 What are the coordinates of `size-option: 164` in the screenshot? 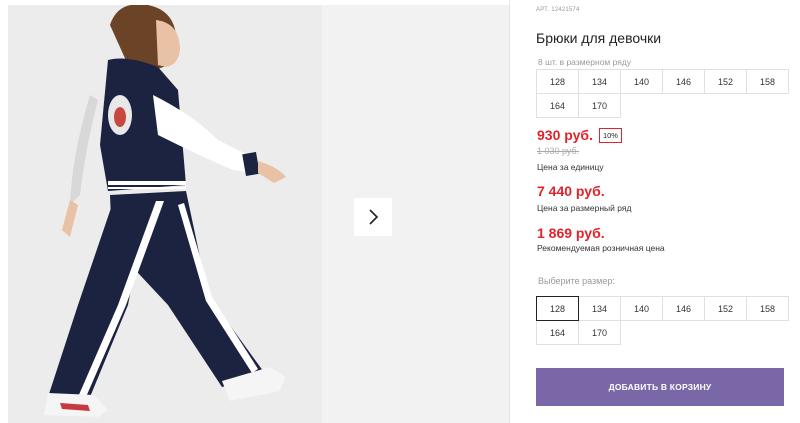 It's located at (557, 332).